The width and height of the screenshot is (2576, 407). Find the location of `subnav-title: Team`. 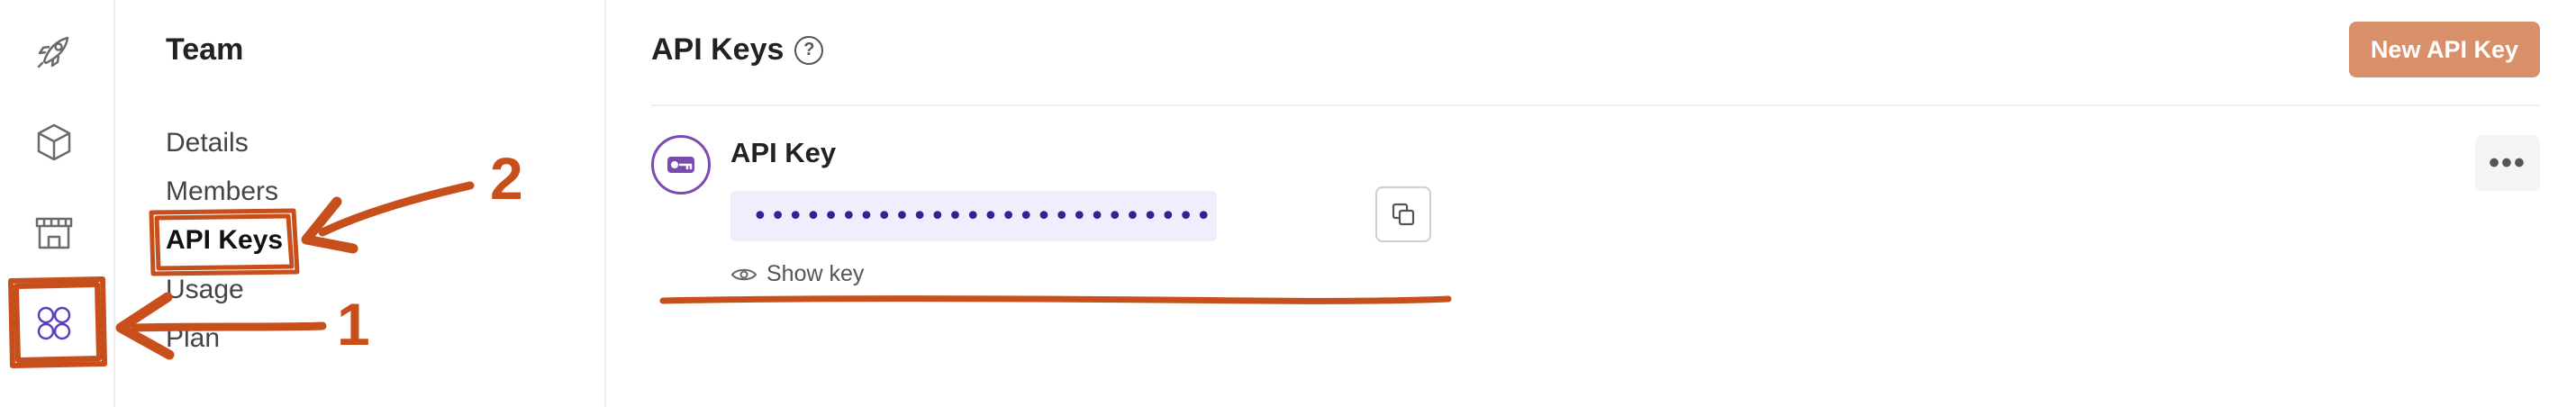

subnav-title: Team is located at coordinates (205, 49).